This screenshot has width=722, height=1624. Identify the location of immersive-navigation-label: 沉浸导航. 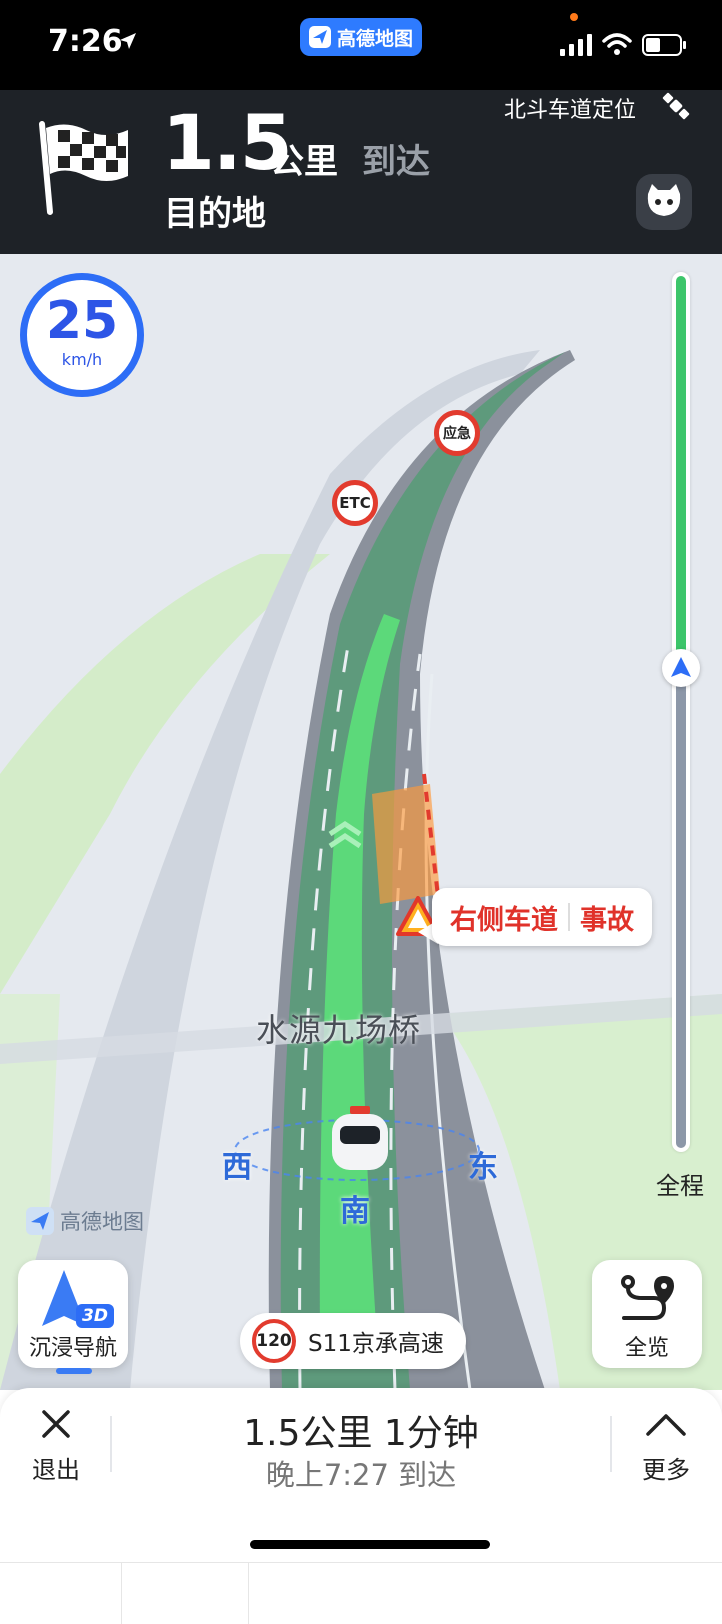
(72, 1348).